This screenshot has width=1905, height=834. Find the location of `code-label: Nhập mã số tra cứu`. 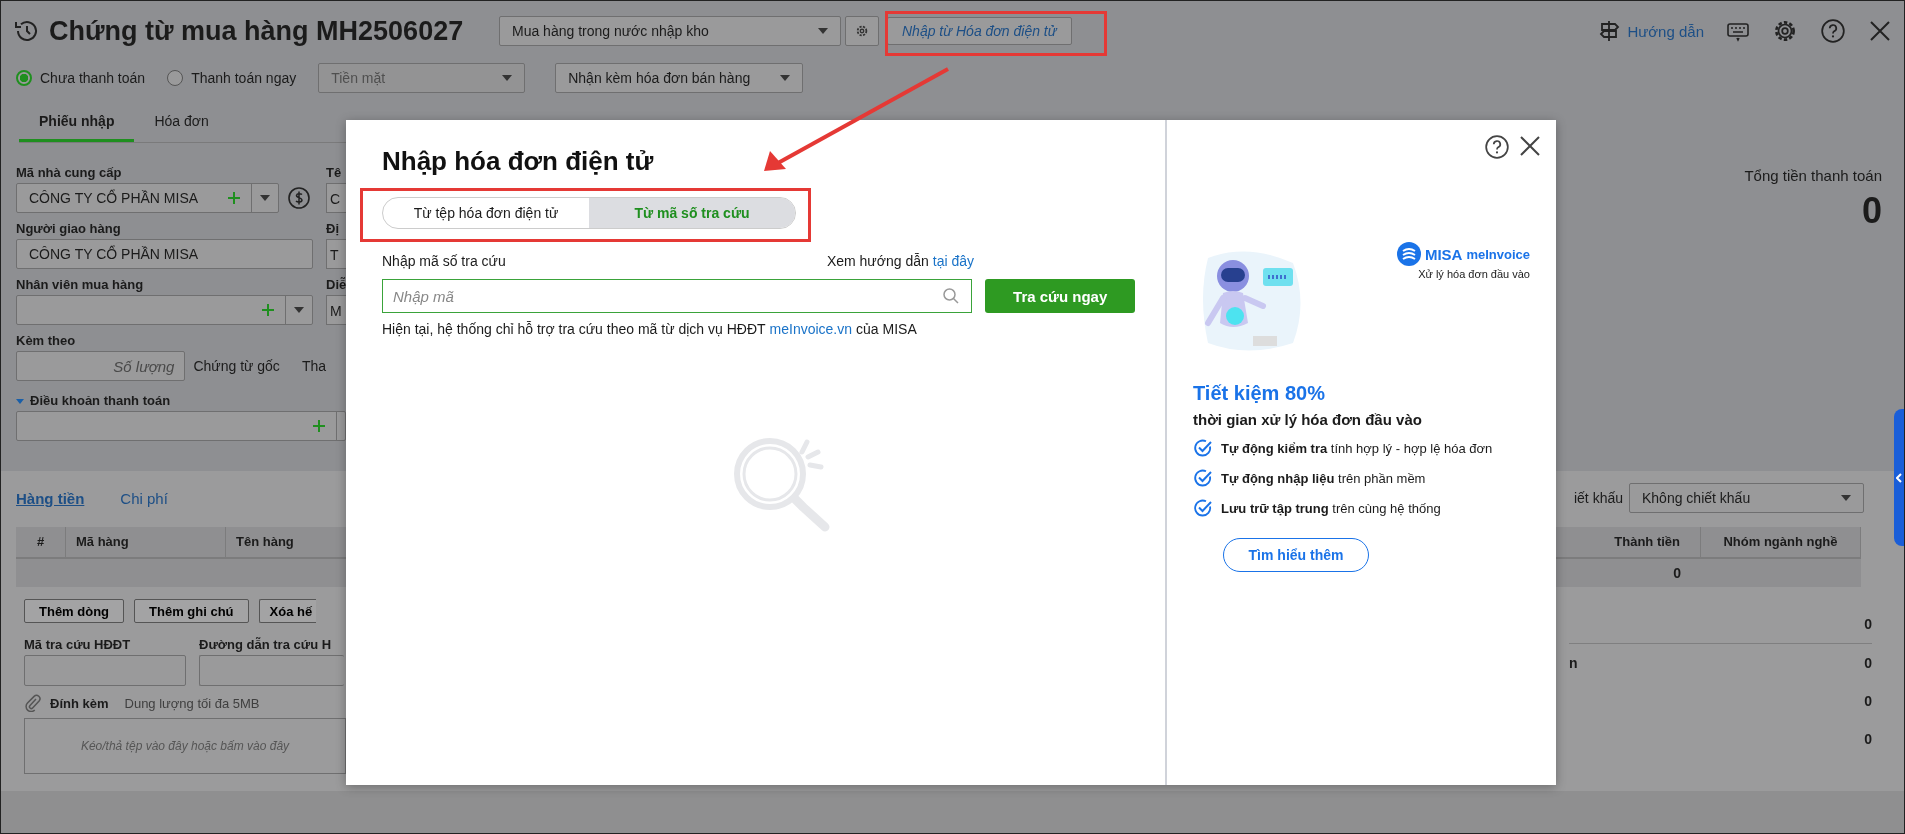

code-label: Nhập mã số tra cứu is located at coordinates (444, 261).